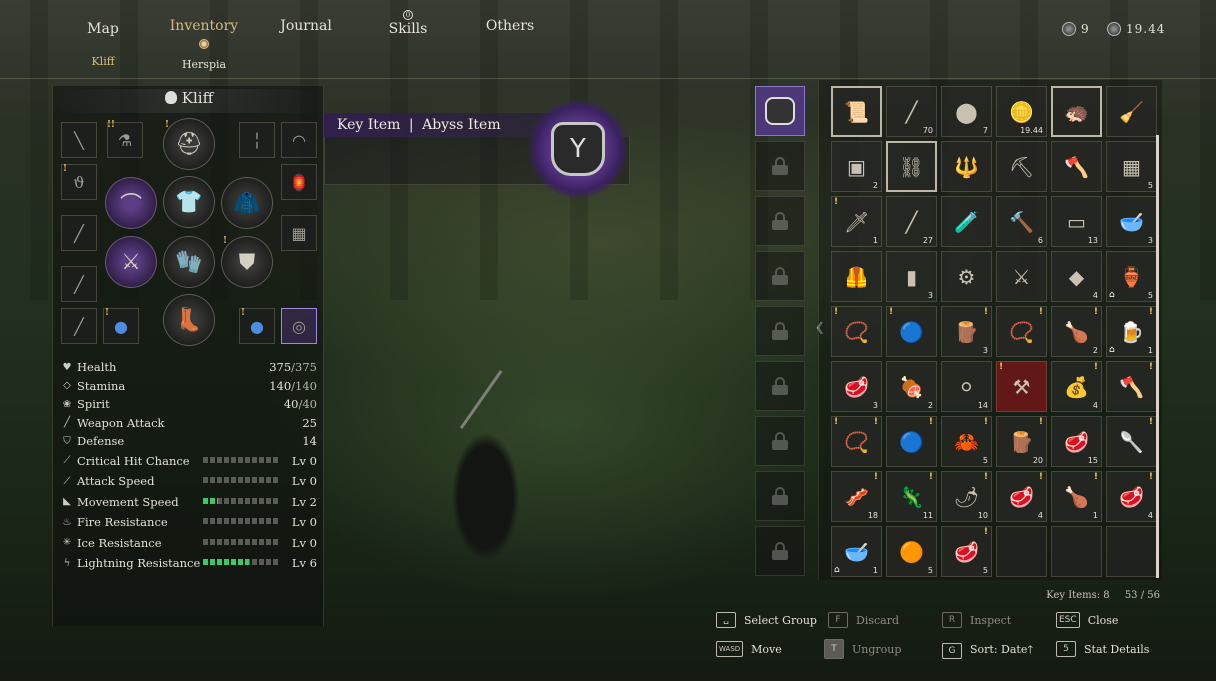 This screenshot has height=681, width=1216. Describe the element at coordinates (131, 262) in the screenshot. I see `equip-slot-sword: ⚔` at that location.